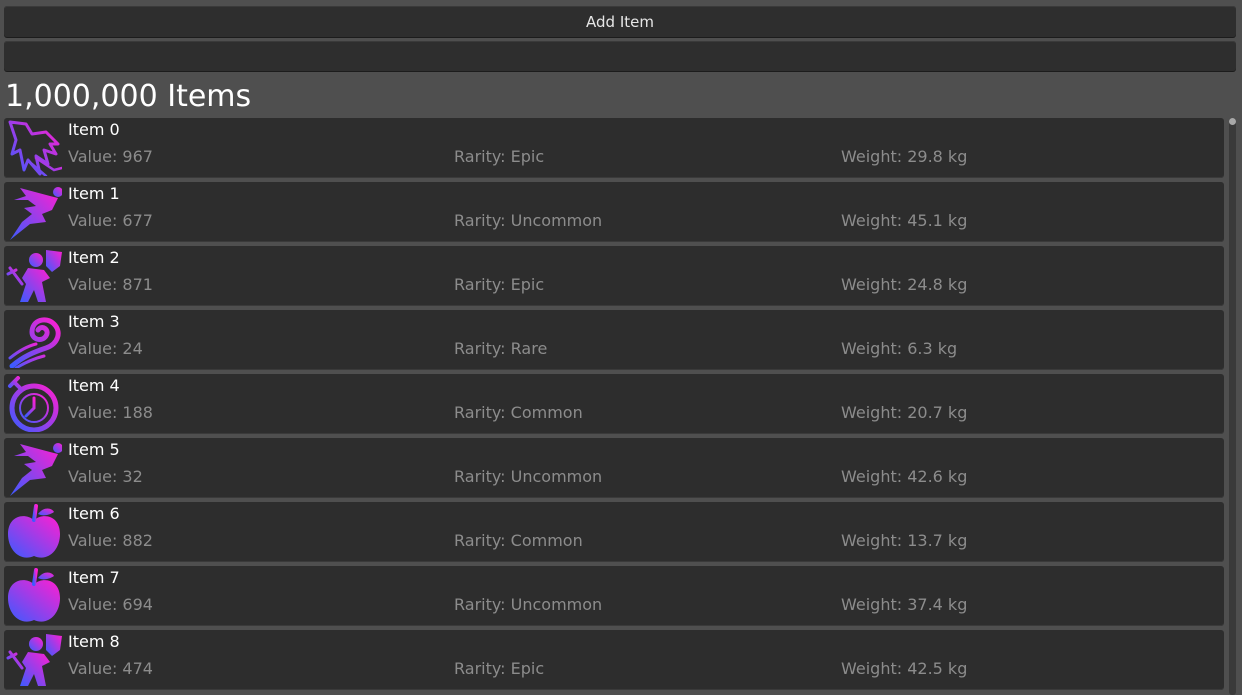 Image resolution: width=1242 pixels, height=695 pixels. What do you see at coordinates (94, 257) in the screenshot?
I see `item-name: Item 2` at bounding box center [94, 257].